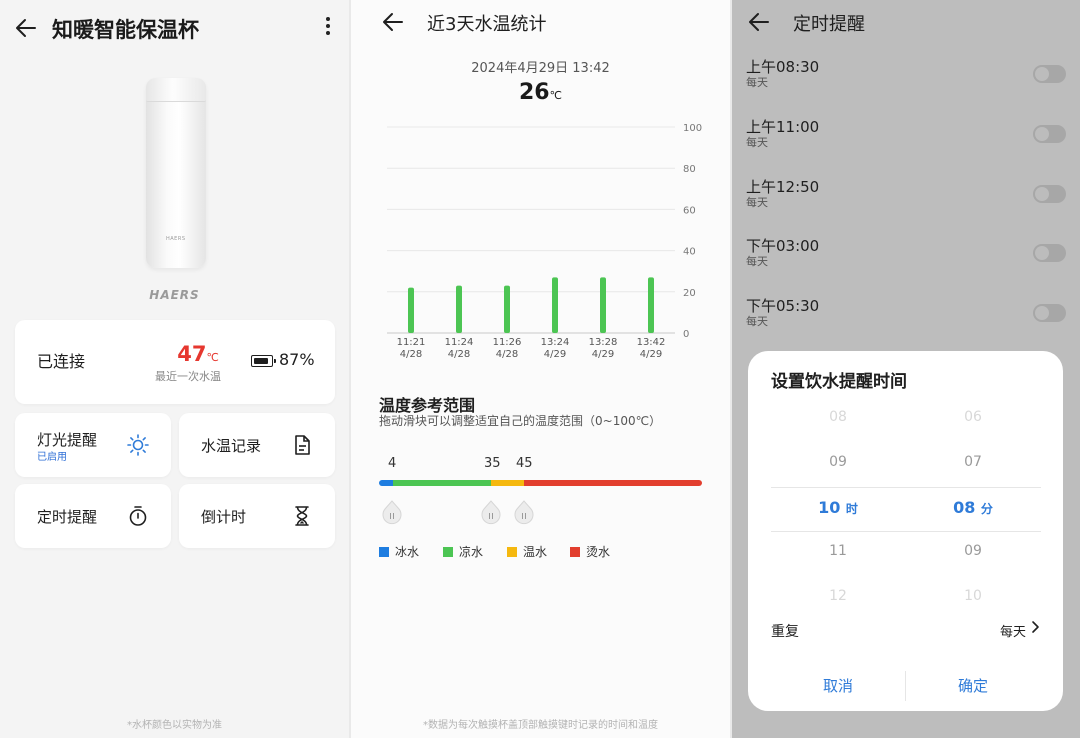 Image resolution: width=1080 pixels, height=738 pixels. I want to click on hour-selected: 10 时, so click(838, 507).